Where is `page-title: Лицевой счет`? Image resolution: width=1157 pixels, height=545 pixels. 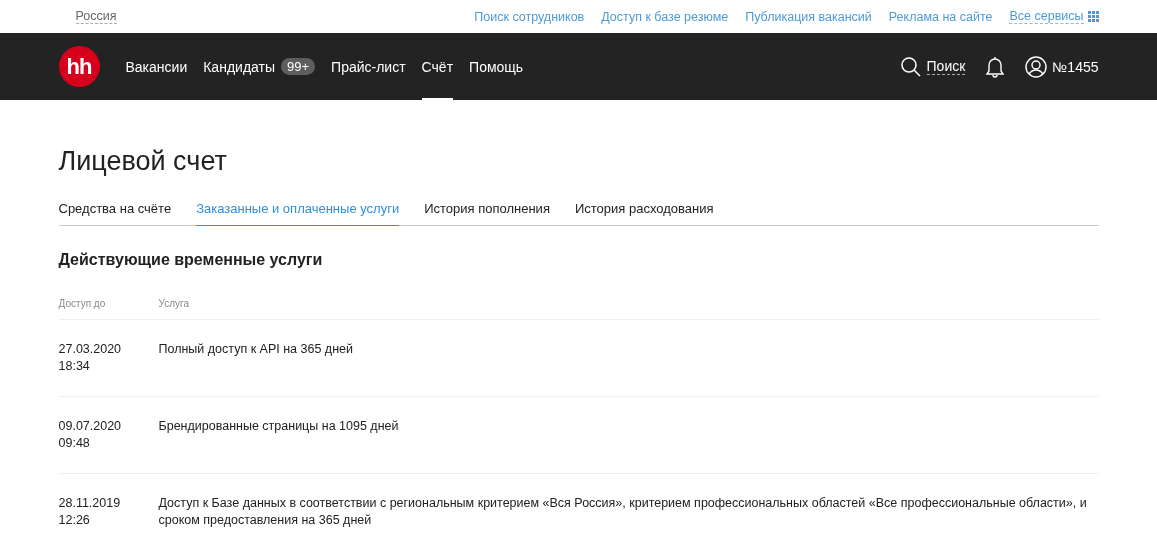 page-title: Лицевой счет is located at coordinates (143, 161).